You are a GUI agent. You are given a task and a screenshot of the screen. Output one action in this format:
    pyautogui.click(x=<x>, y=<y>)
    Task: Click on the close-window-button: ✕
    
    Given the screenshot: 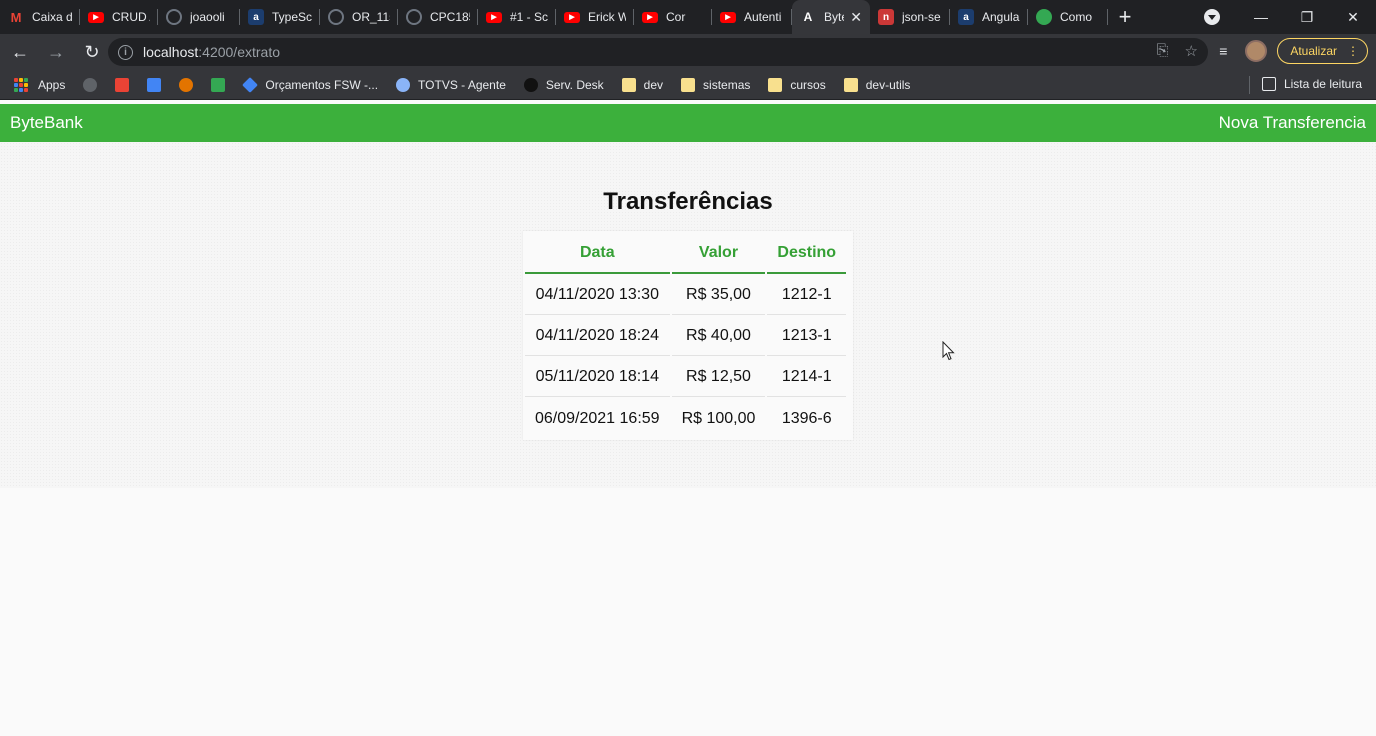 What is the action you would take?
    pyautogui.click(x=1353, y=17)
    